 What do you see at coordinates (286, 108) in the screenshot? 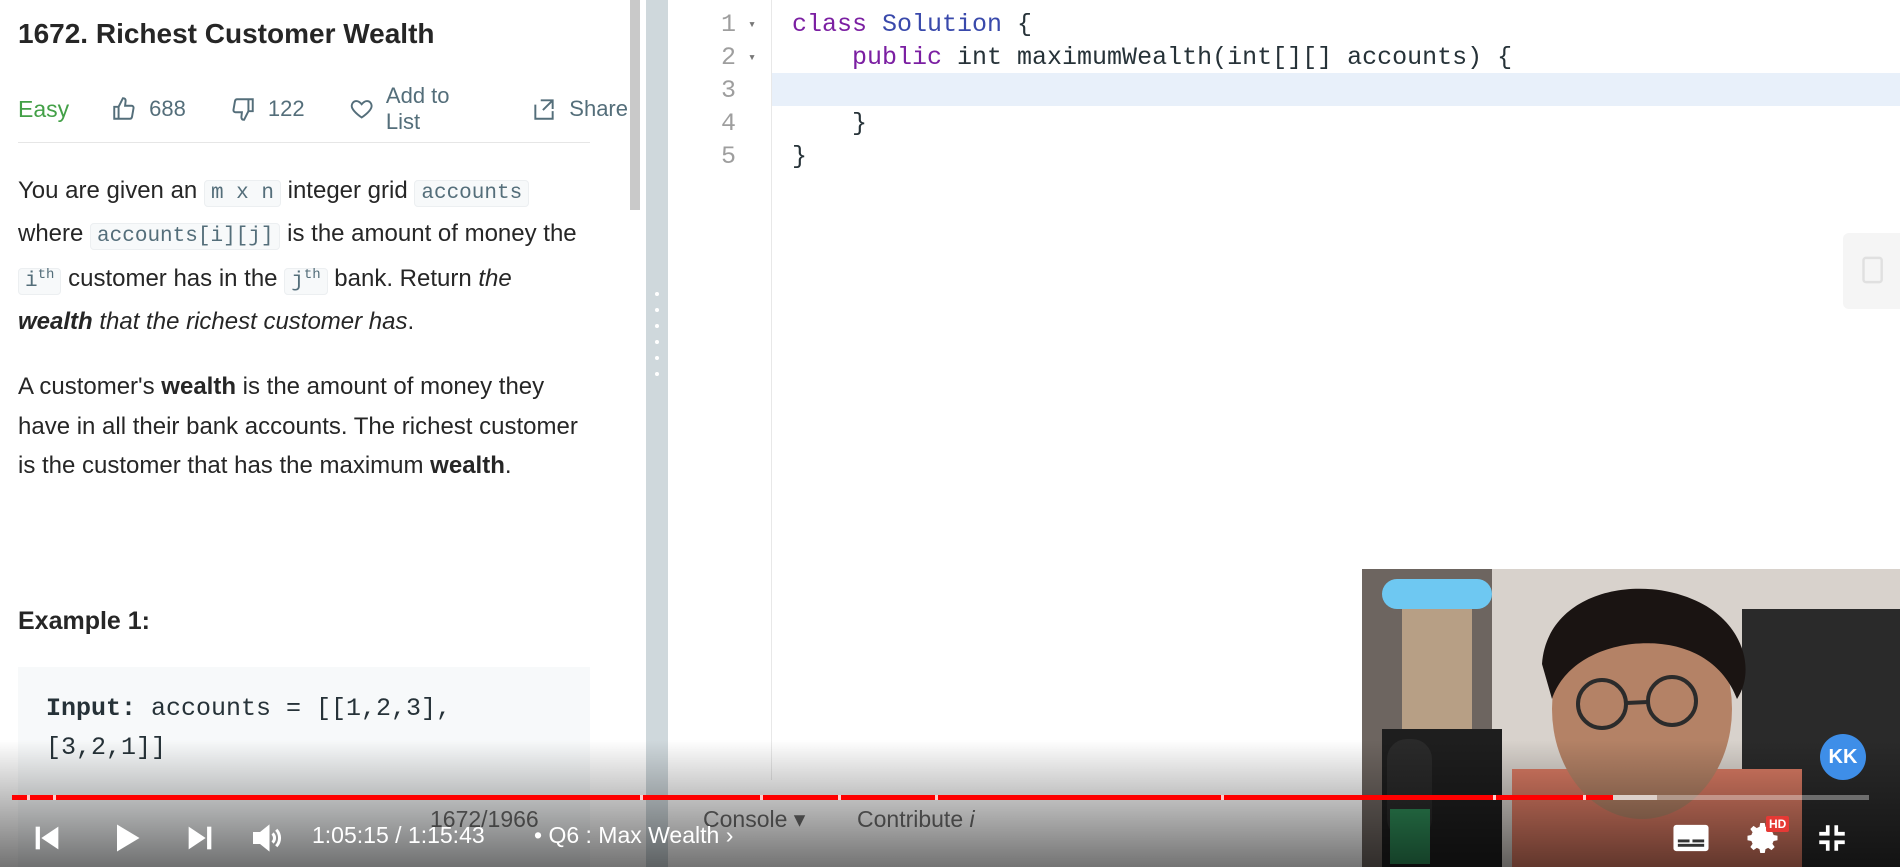
I see `dislike-count: 122` at bounding box center [286, 108].